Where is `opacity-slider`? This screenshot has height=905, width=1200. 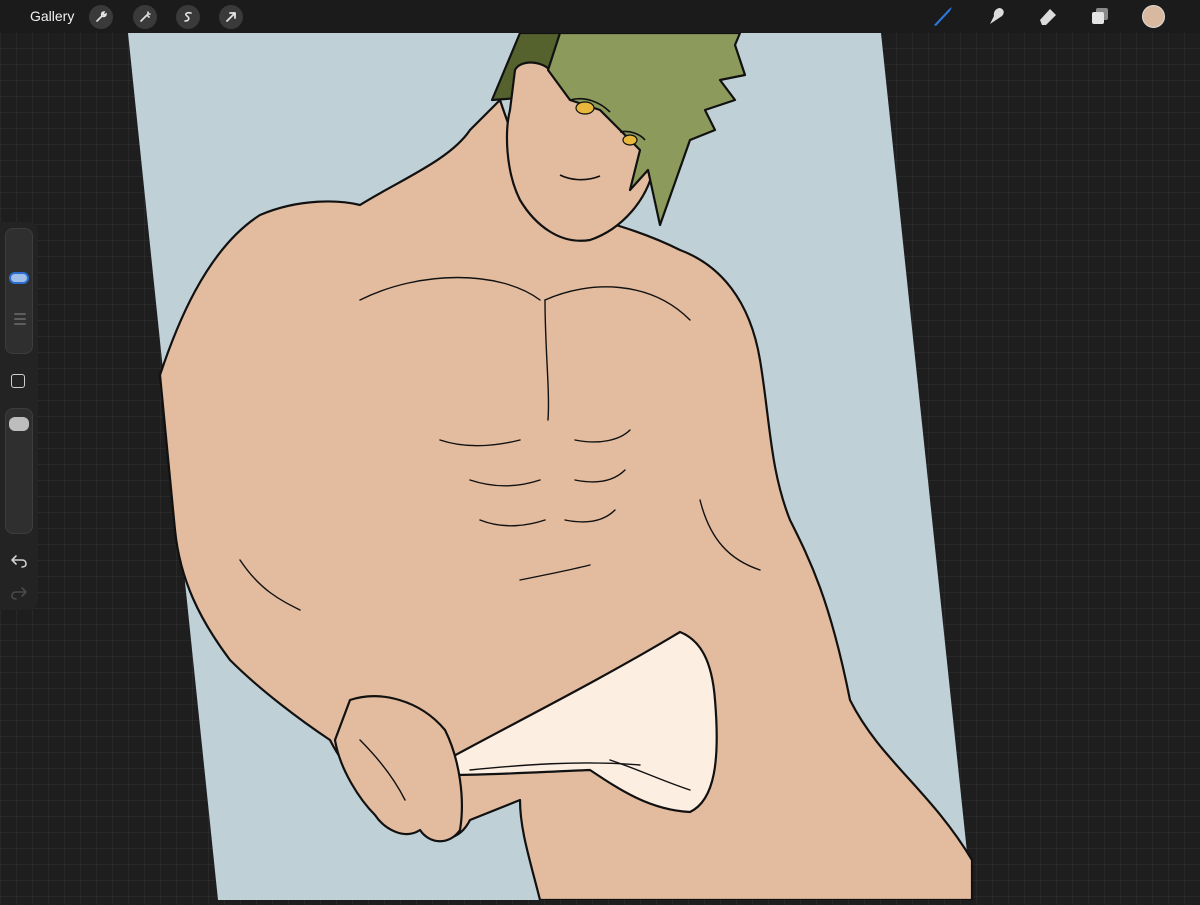
opacity-slider is located at coordinates (19, 471).